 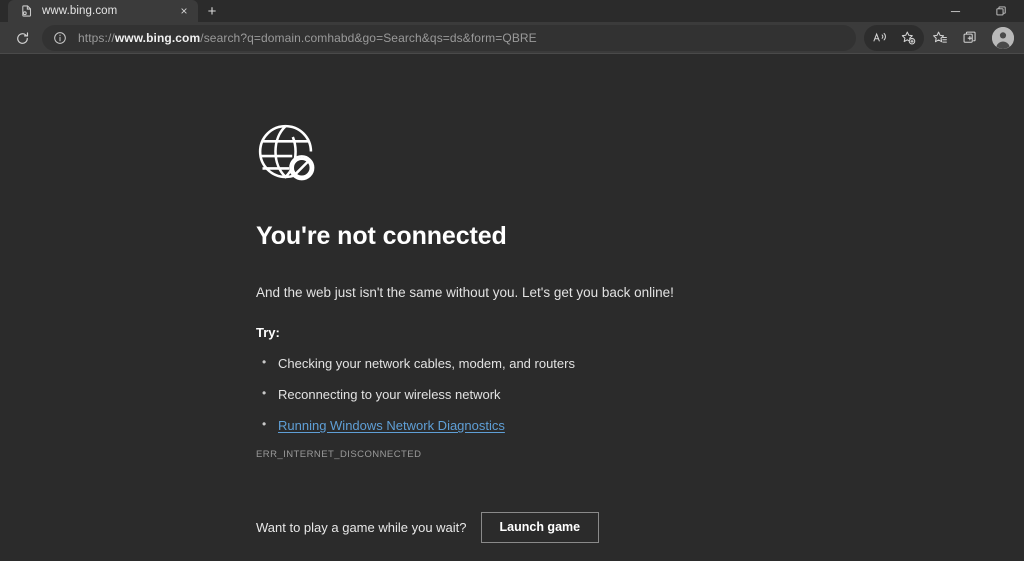 What do you see at coordinates (540, 527) in the screenshot?
I see `launch-game-button: Launch game` at bounding box center [540, 527].